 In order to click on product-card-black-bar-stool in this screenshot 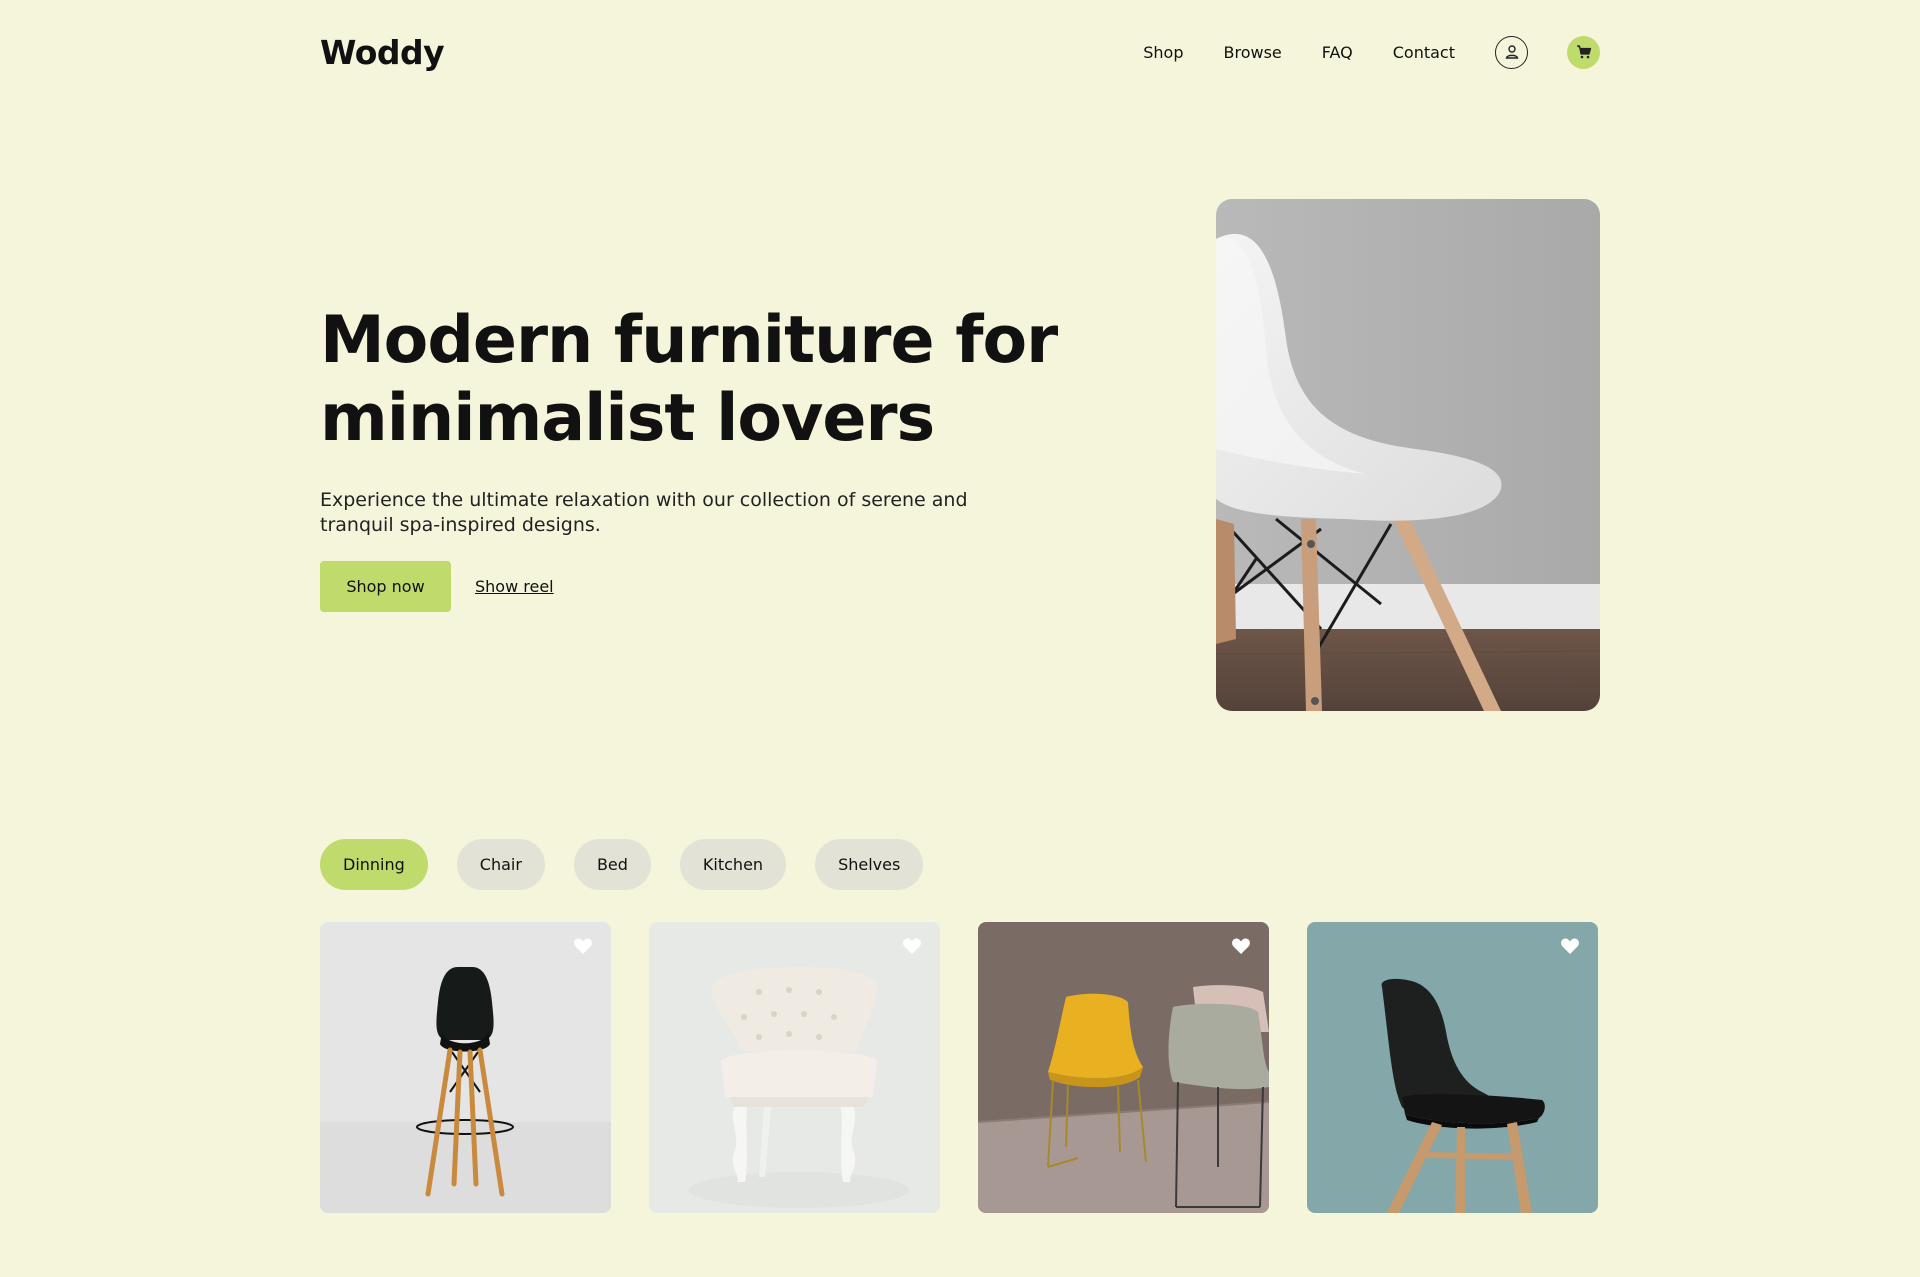, I will do `click(465, 1067)`.